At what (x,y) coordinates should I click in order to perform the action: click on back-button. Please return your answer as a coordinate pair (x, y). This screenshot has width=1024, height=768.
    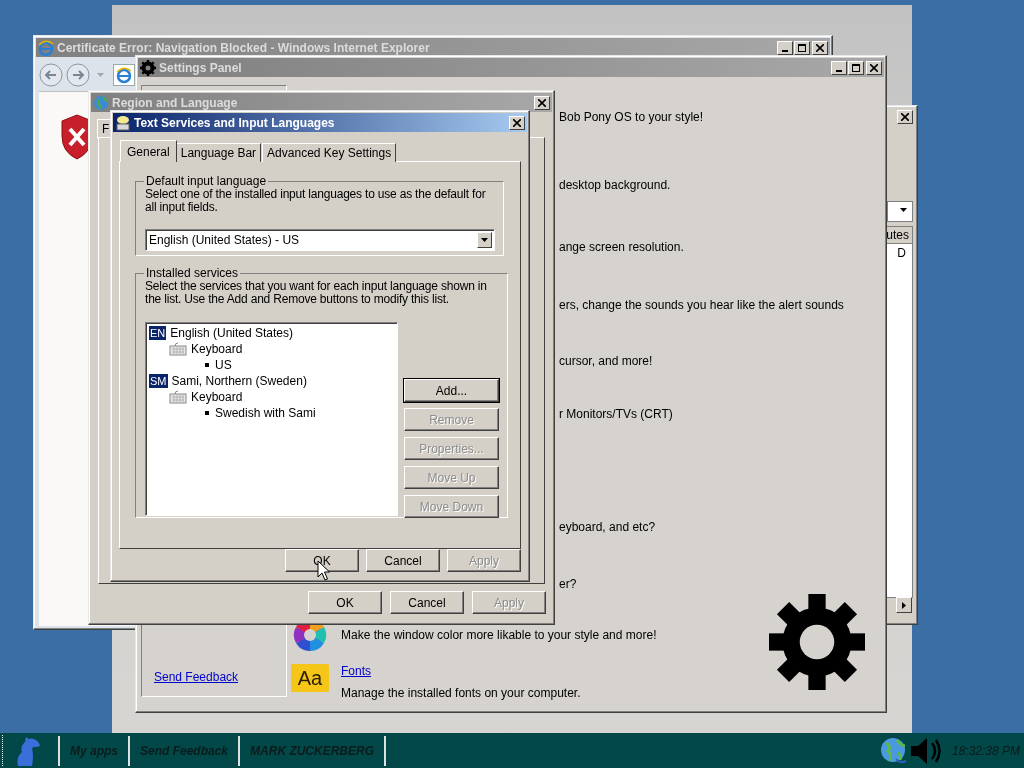
    Looking at the image, I should click on (51, 75).